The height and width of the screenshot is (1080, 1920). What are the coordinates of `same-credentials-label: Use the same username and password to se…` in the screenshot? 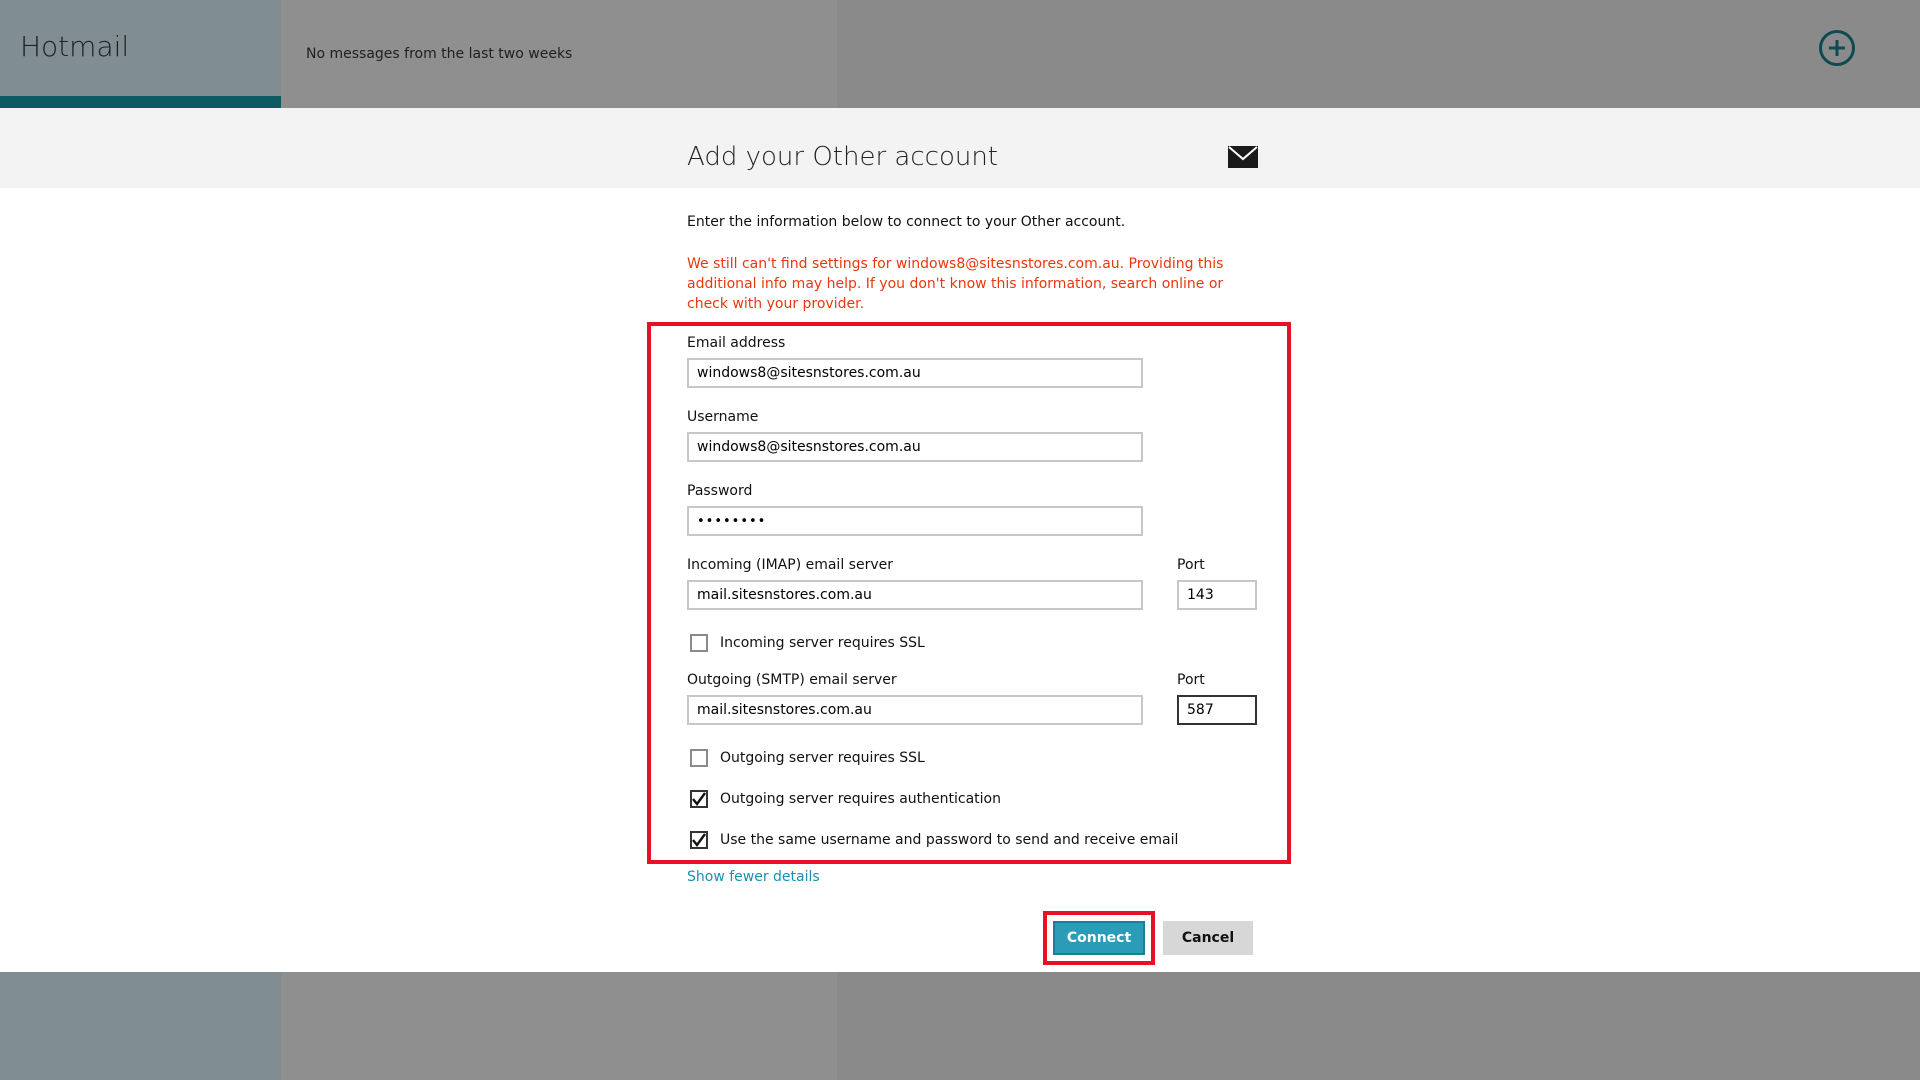 It's located at (949, 840).